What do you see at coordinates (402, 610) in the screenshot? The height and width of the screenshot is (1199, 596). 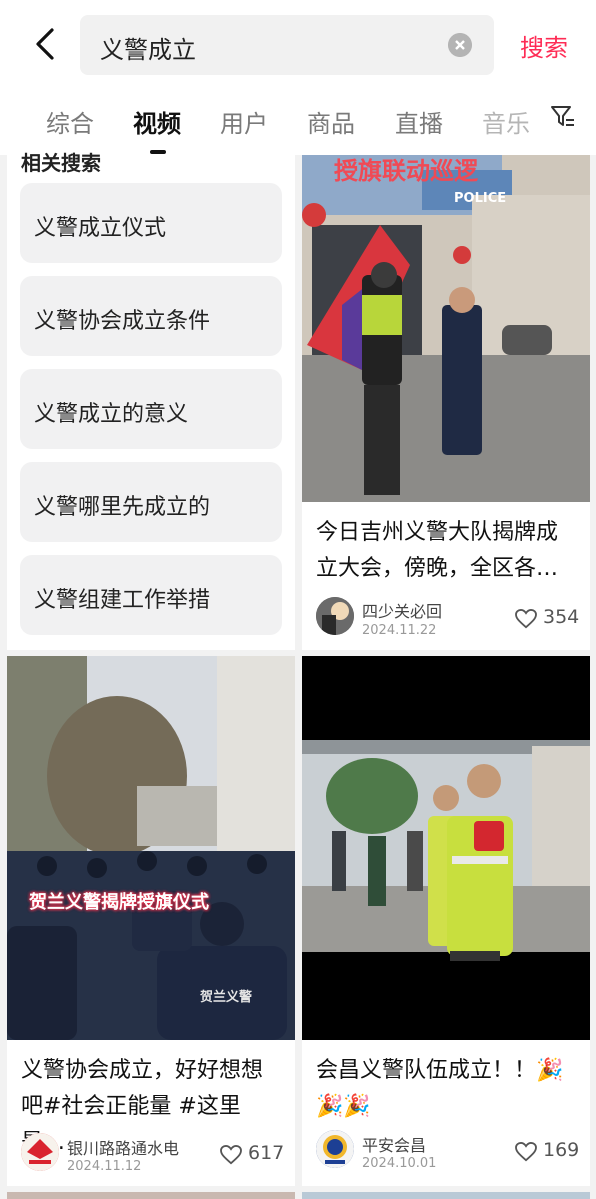 I see `author-name: 四少关必回` at bounding box center [402, 610].